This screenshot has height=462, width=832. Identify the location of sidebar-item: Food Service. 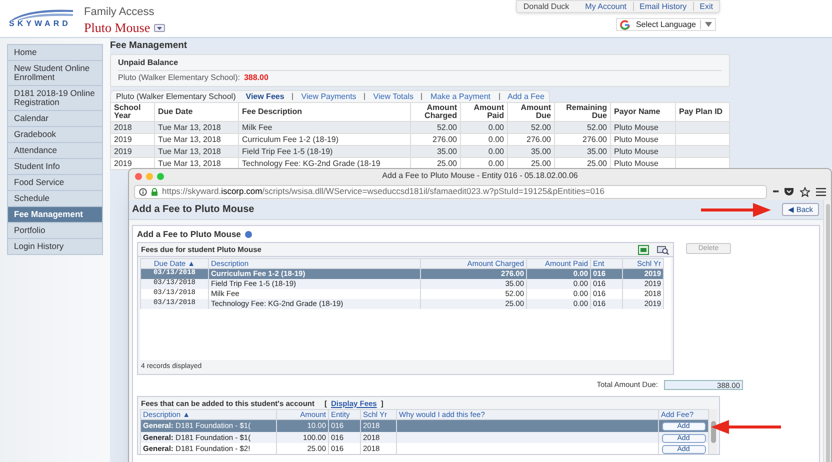
(55, 182).